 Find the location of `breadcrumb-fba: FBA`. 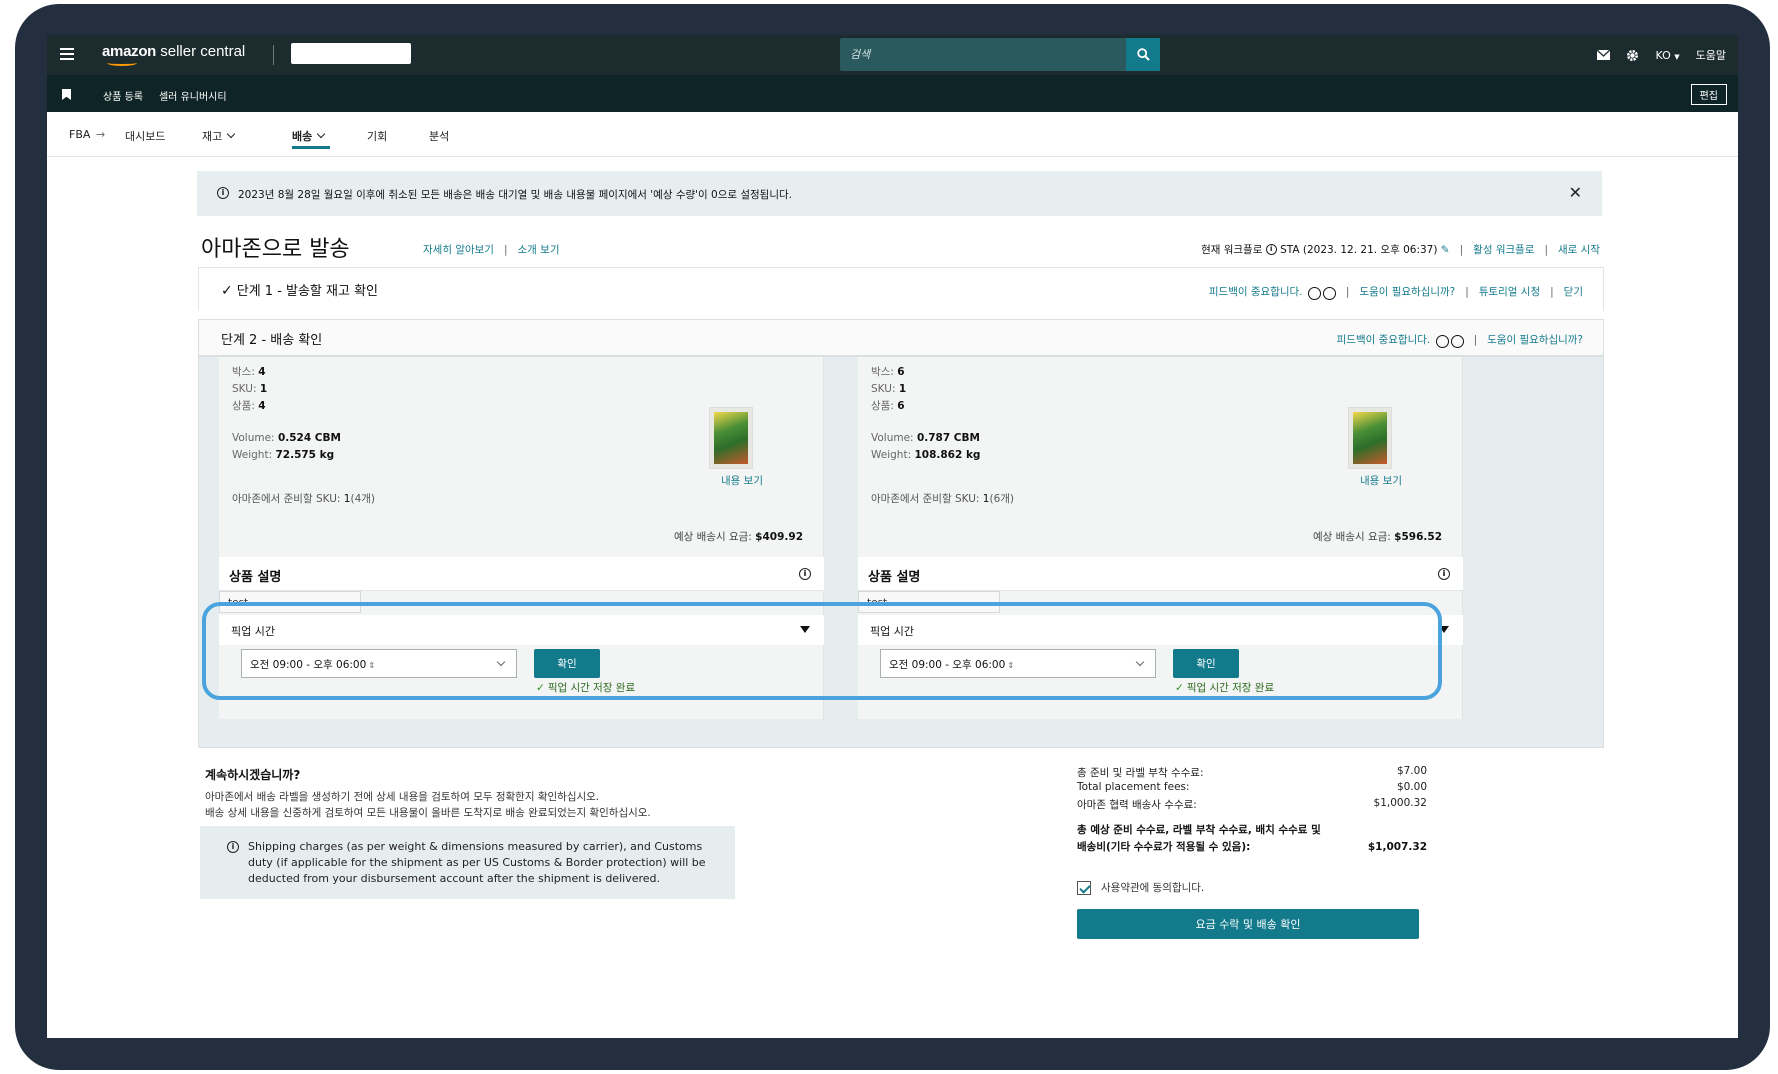

breadcrumb-fba: FBA is located at coordinates (79, 134).